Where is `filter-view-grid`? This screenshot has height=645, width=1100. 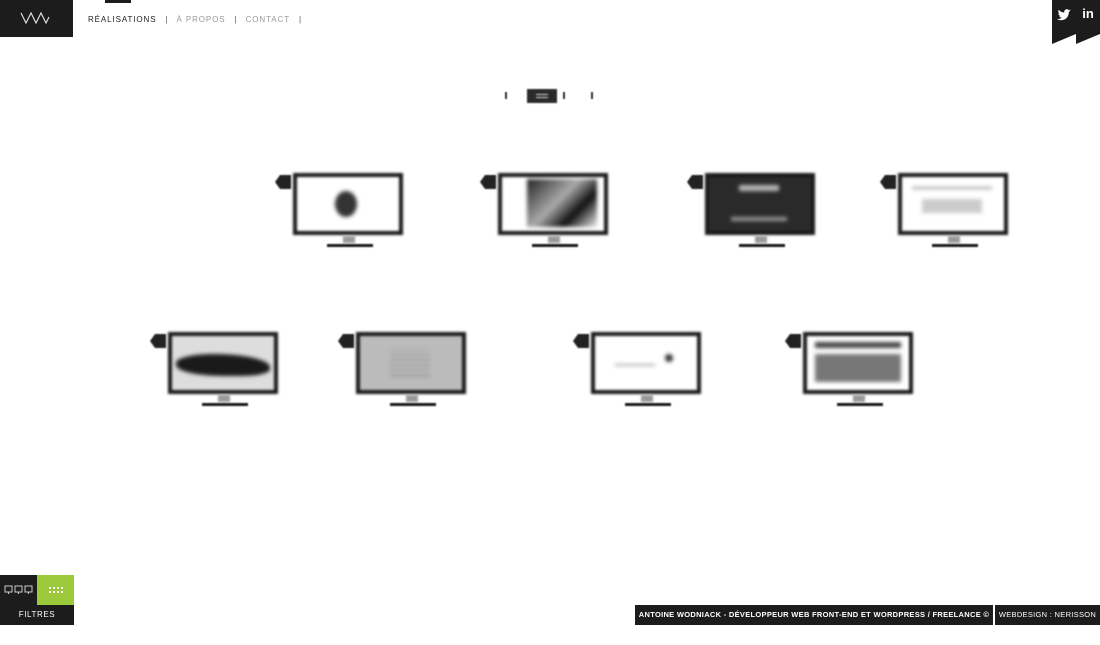 filter-view-grid is located at coordinates (55, 590).